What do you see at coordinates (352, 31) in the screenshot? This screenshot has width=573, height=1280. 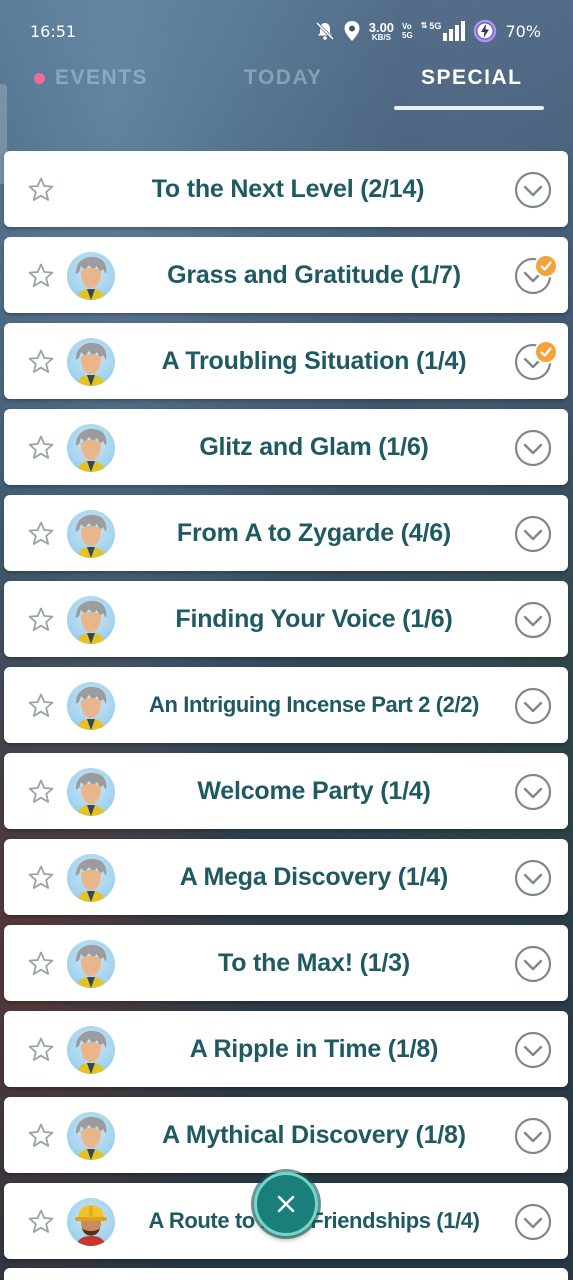 I see `location-icon` at bounding box center [352, 31].